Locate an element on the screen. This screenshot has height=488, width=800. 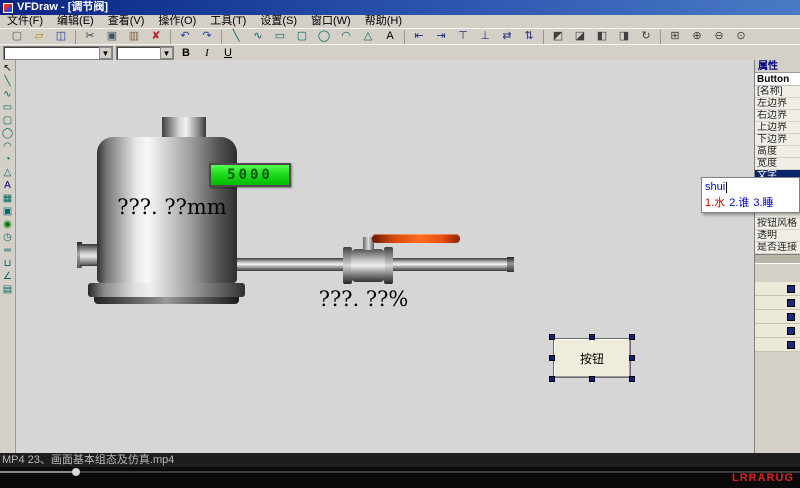
palette-tool-polyline: ∿ is located at coordinates (8, 94).